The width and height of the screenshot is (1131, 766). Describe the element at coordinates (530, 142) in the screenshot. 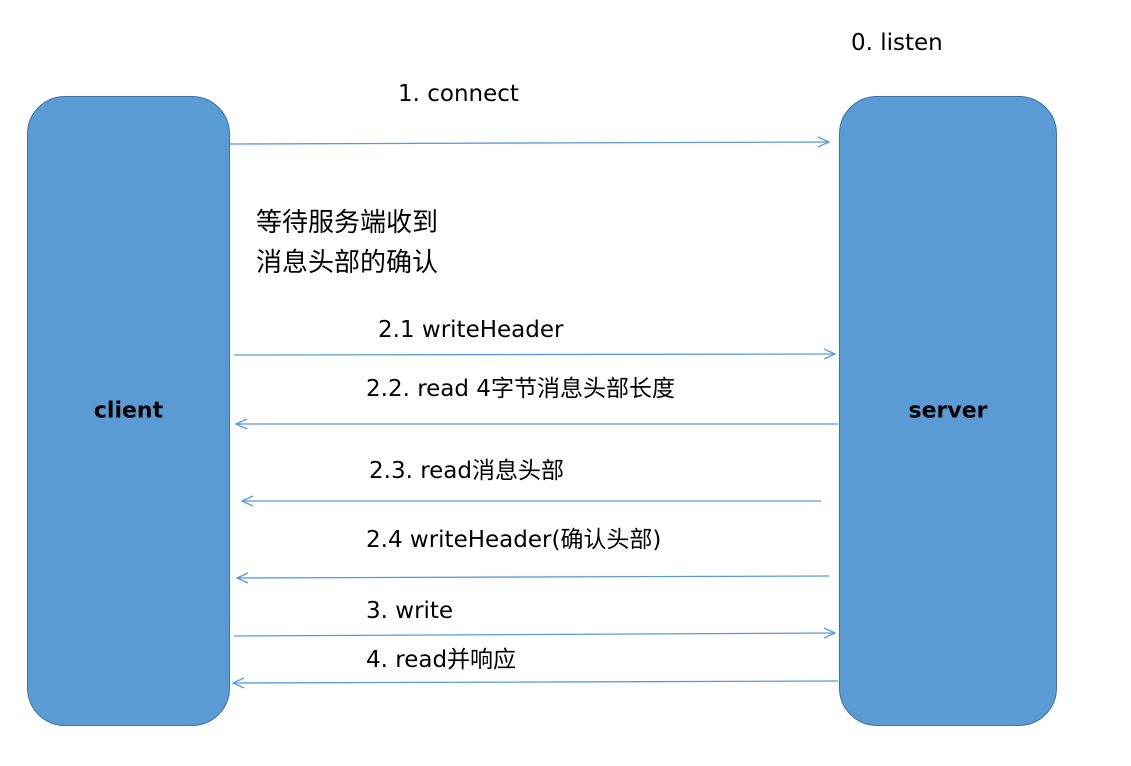

I see `connect-arrow` at that location.